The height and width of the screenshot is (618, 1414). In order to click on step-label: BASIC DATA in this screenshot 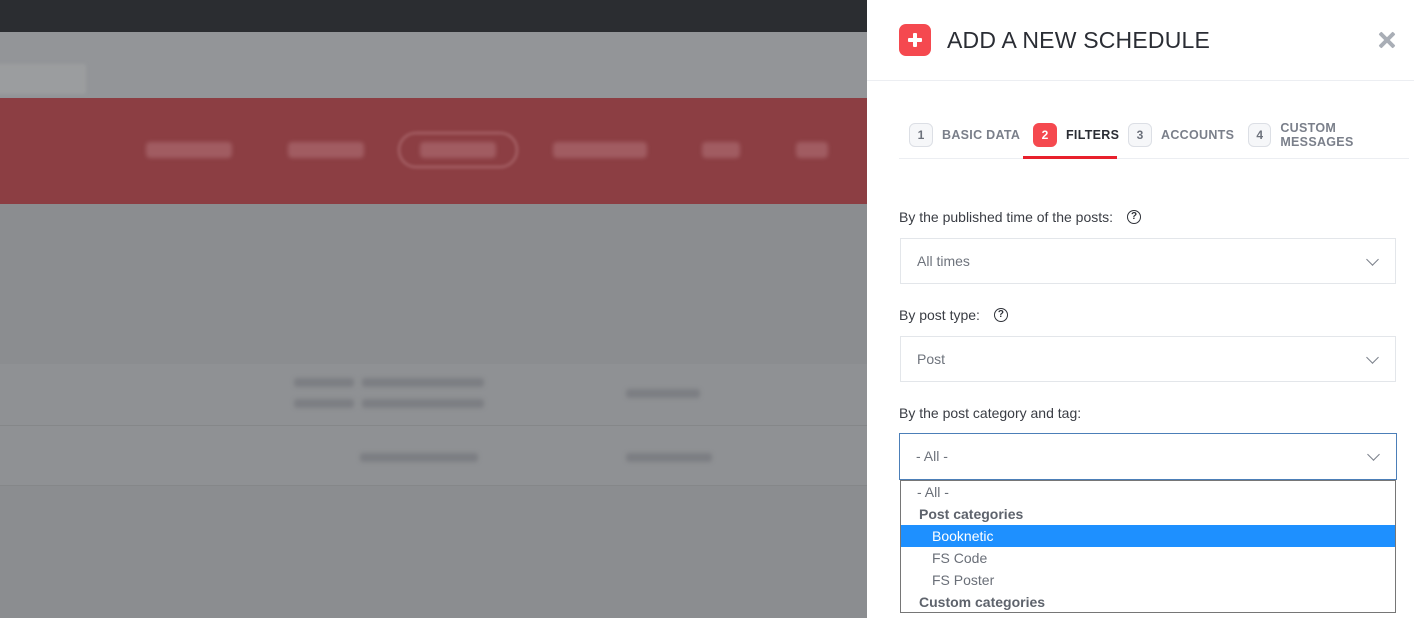, I will do `click(981, 134)`.